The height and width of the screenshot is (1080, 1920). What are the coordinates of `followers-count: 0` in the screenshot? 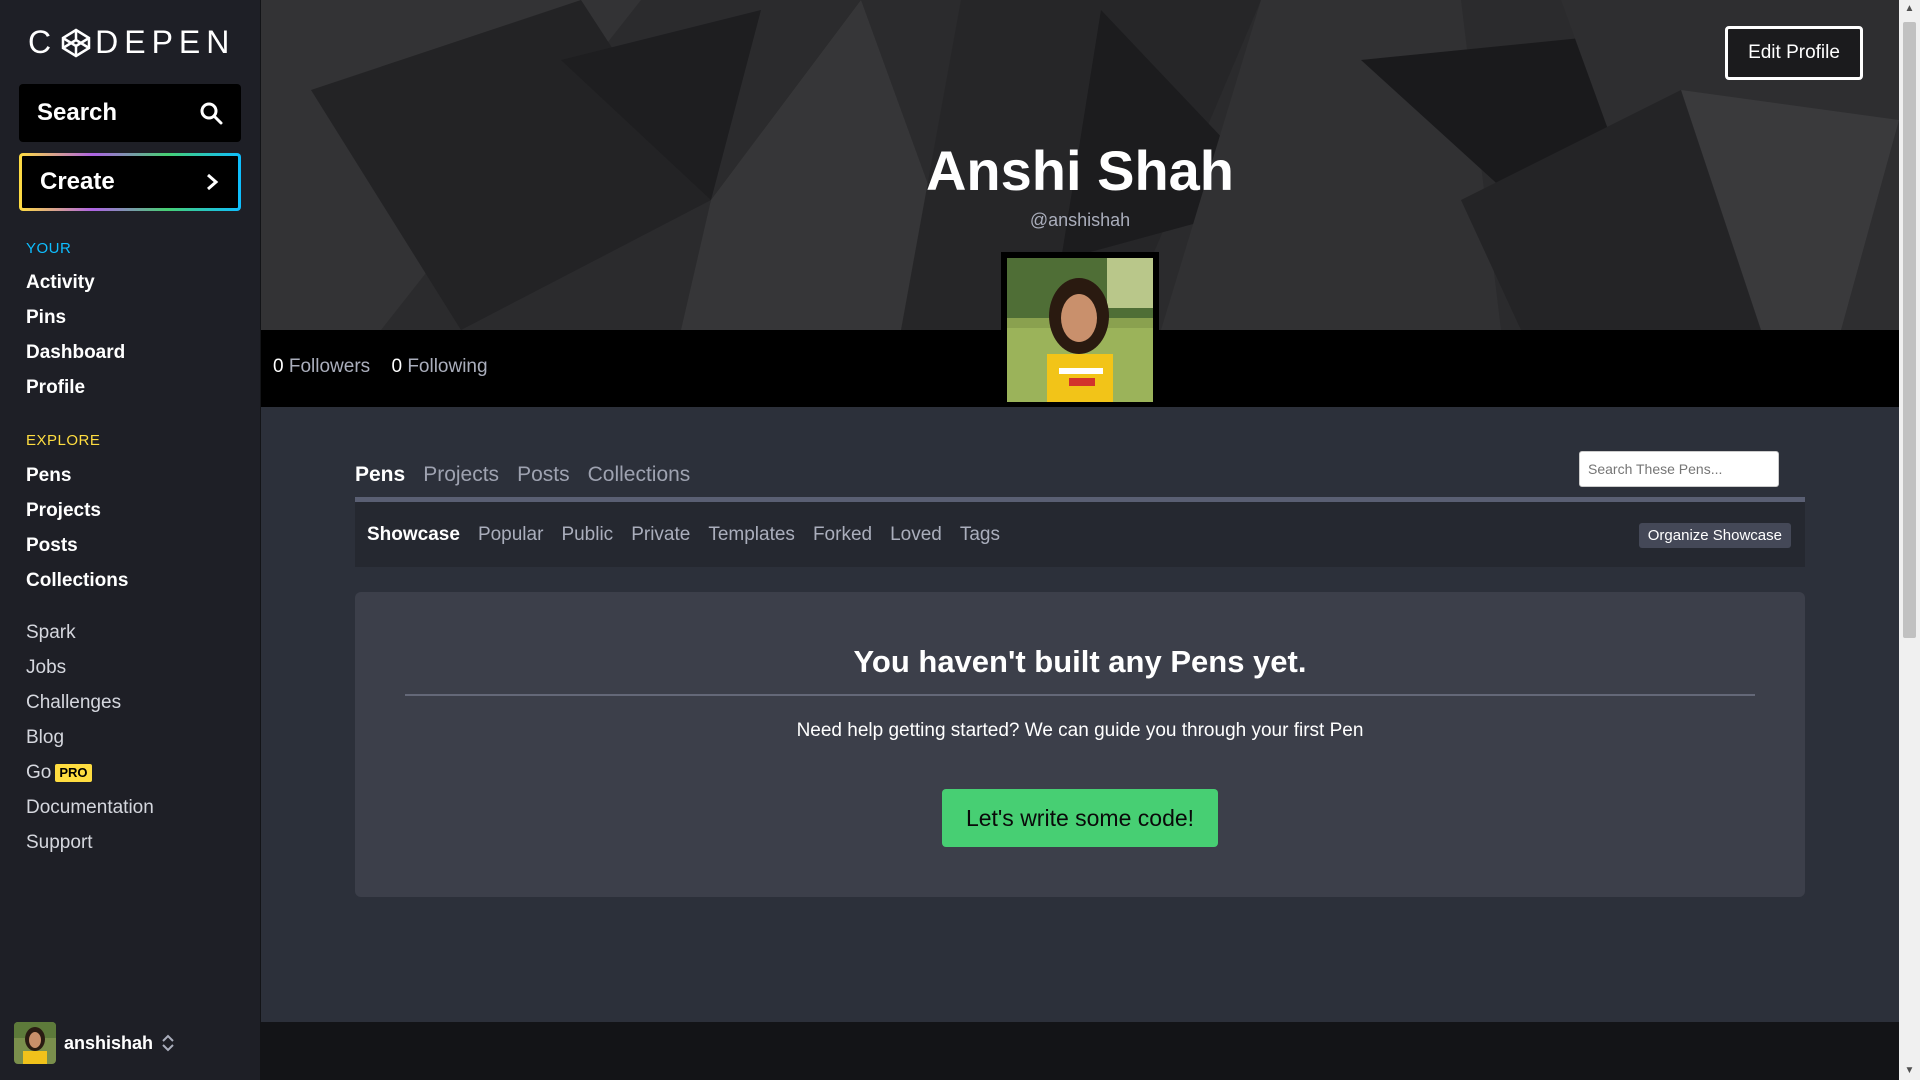 It's located at (278, 366).